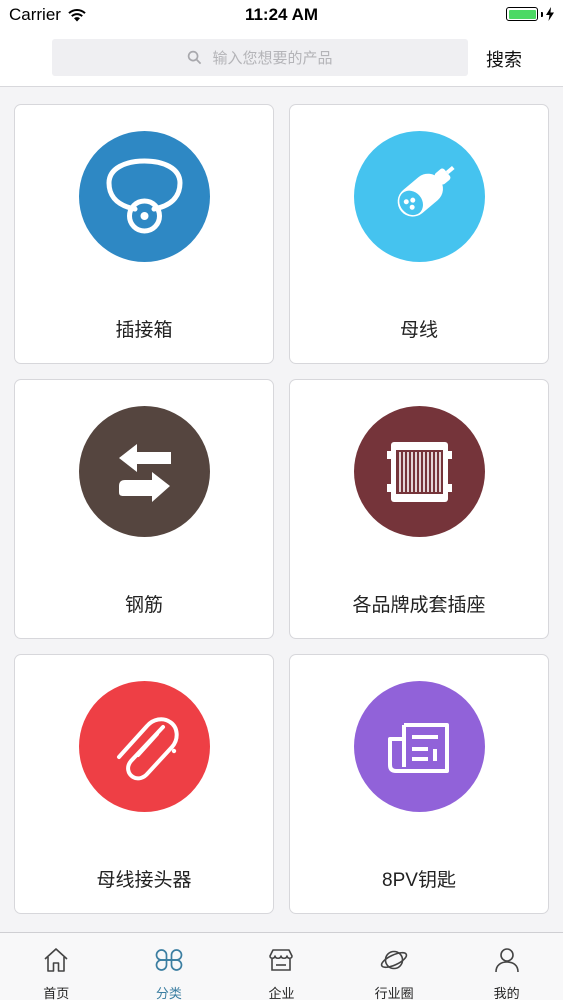 The image size is (563, 1000). I want to click on tab-mine: 我的, so click(506, 966).